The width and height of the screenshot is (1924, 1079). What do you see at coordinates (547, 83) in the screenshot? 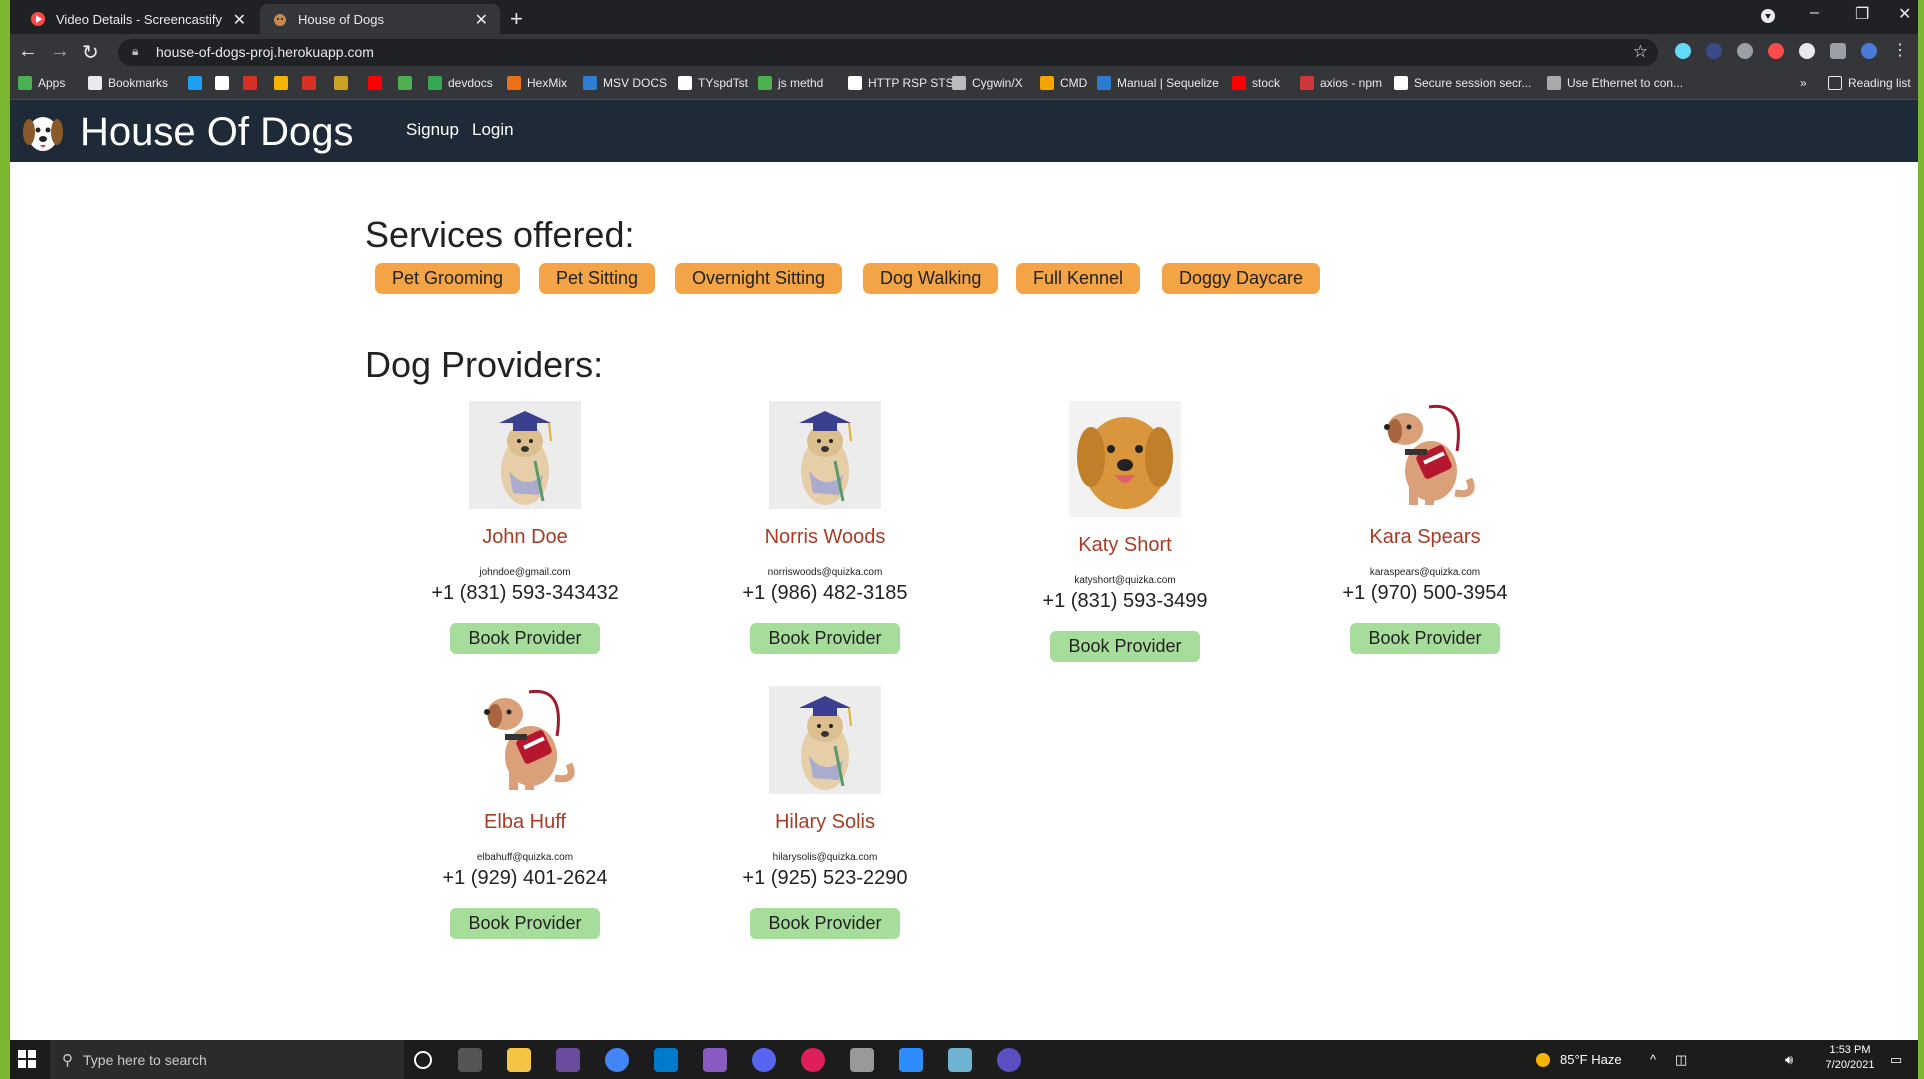
I see `bookmark-label: HexMix` at bounding box center [547, 83].